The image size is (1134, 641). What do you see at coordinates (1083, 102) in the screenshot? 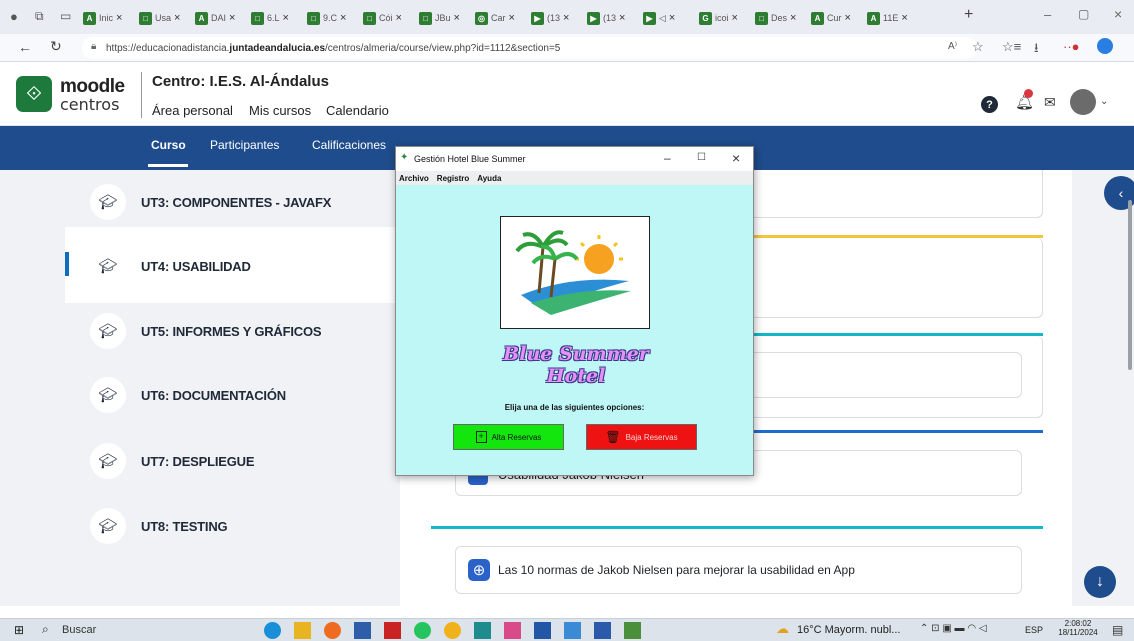
I see `avatar` at bounding box center [1083, 102].